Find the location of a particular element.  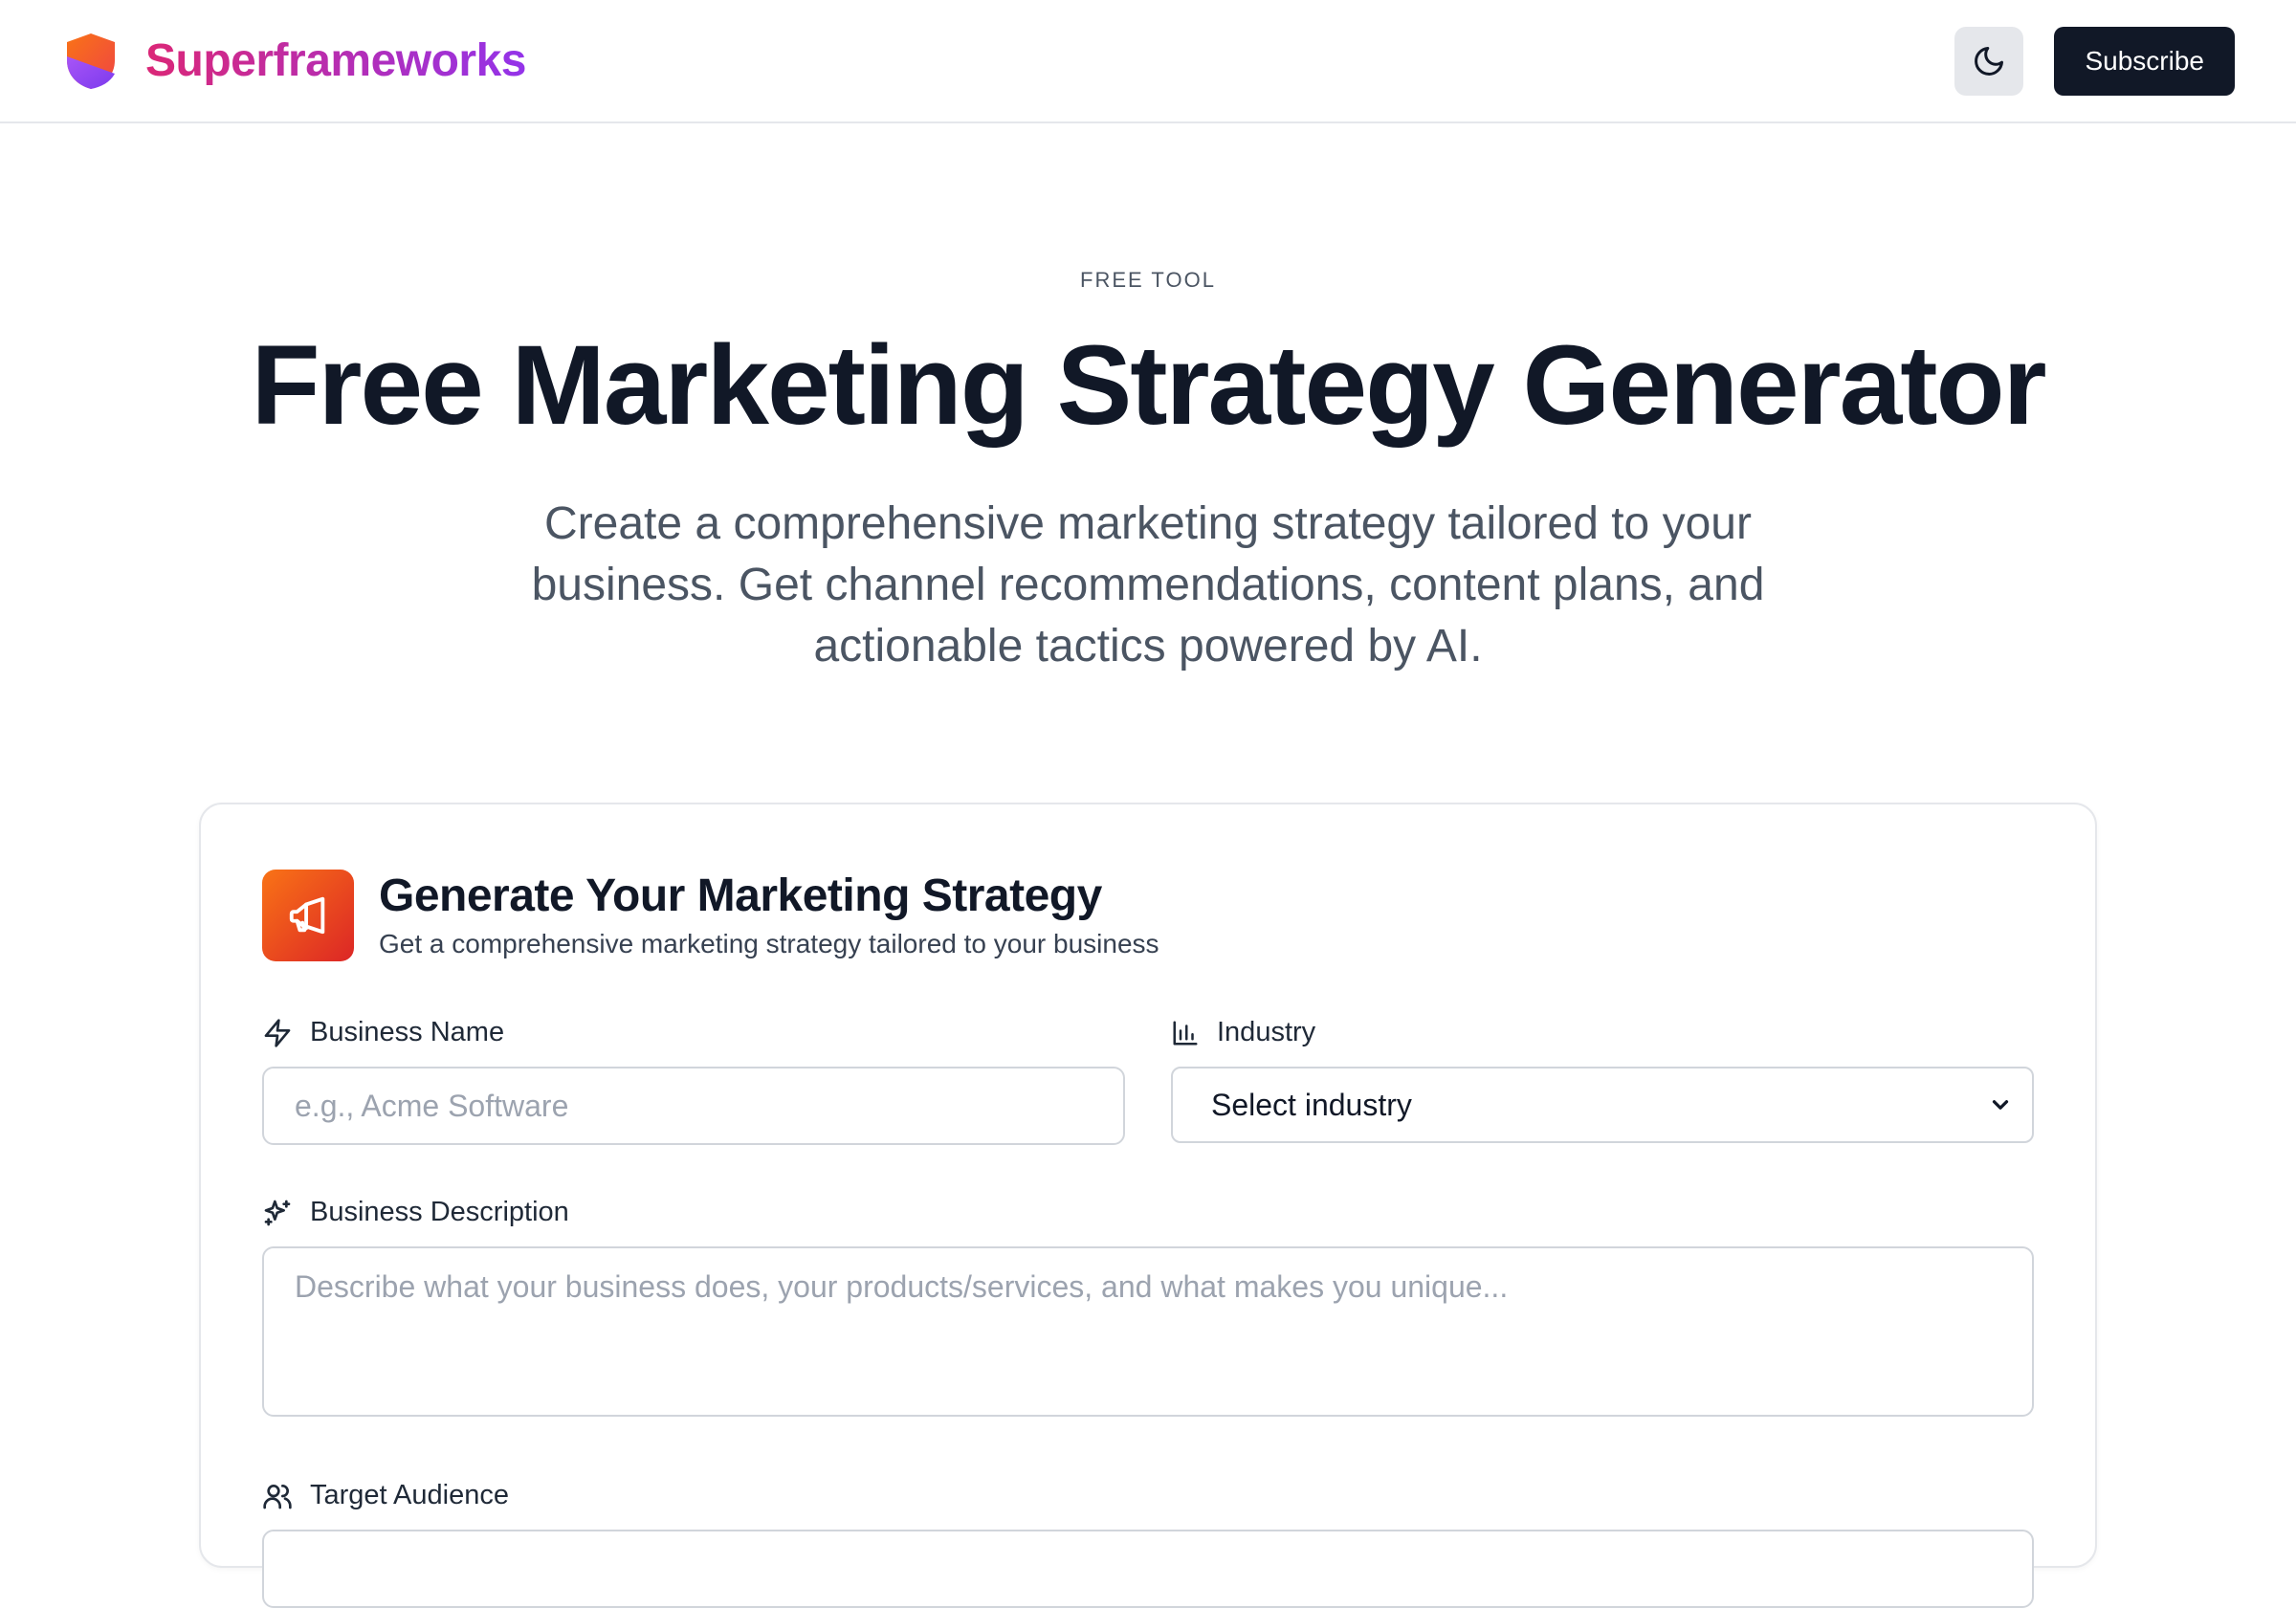

target-audience-label: Target Audience is located at coordinates (385, 1495).